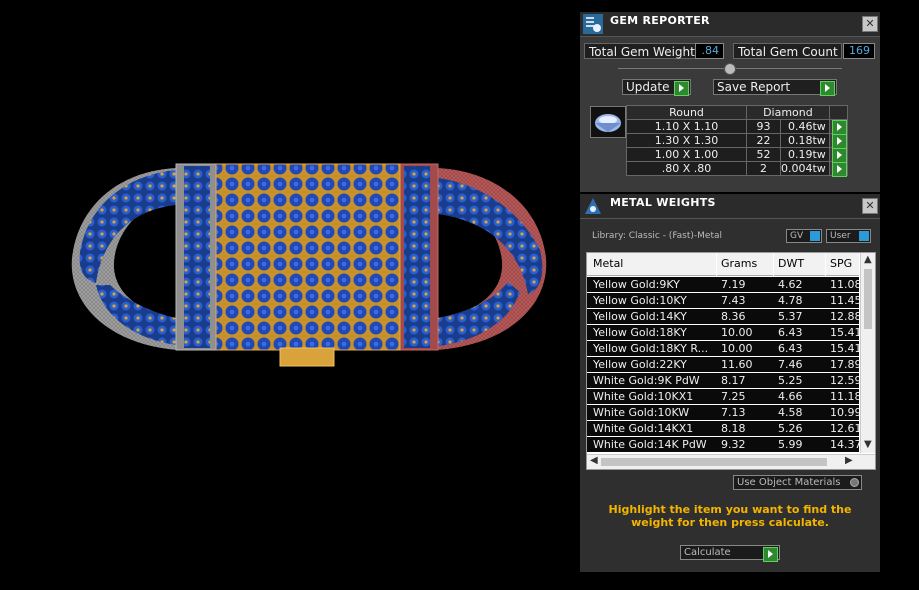 Image resolution: width=919 pixels, height=590 pixels. Describe the element at coordinates (790, 300) in the screenshot. I see `dwt: 4.78` at that location.